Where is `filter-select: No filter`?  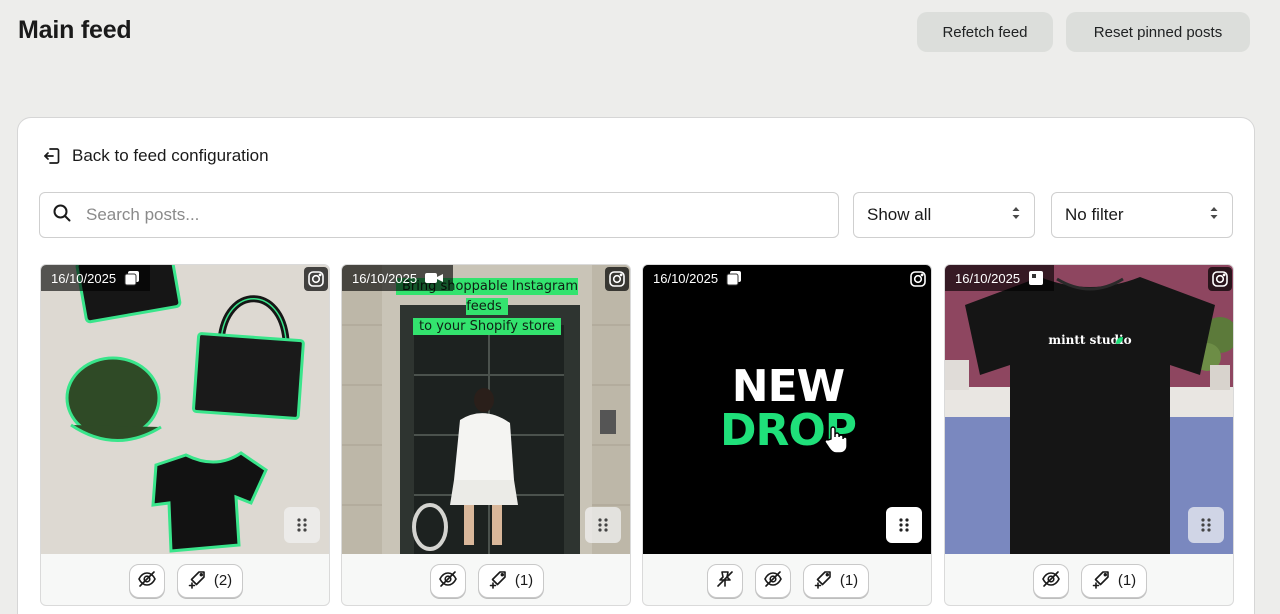
filter-select: No filter is located at coordinates (1142, 215).